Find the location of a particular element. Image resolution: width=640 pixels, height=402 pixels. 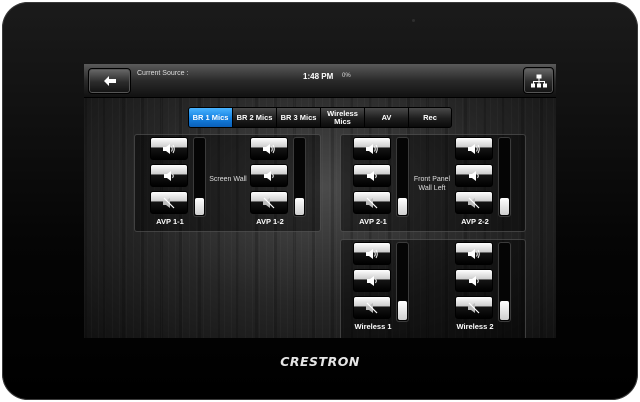

network-tree-icon is located at coordinates (538, 80).